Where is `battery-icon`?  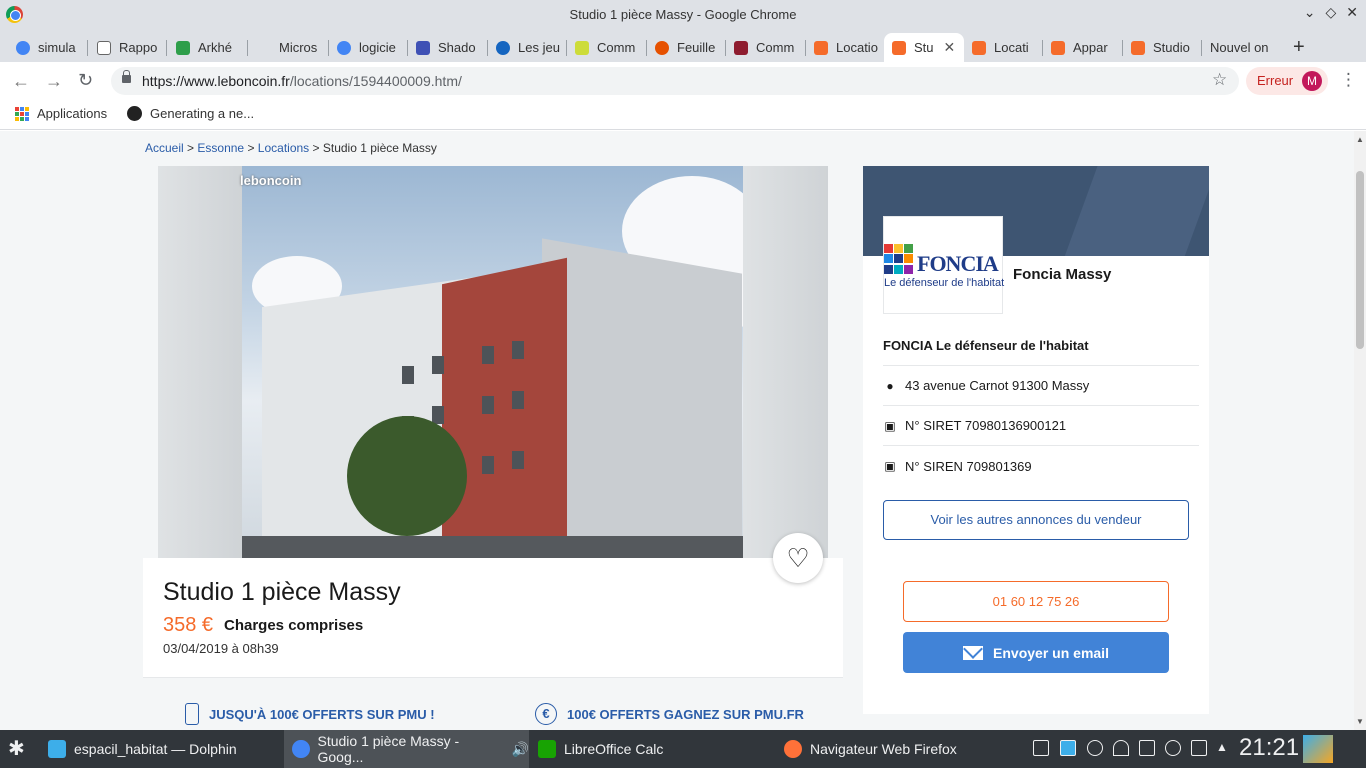 battery-icon is located at coordinates (1041, 748).